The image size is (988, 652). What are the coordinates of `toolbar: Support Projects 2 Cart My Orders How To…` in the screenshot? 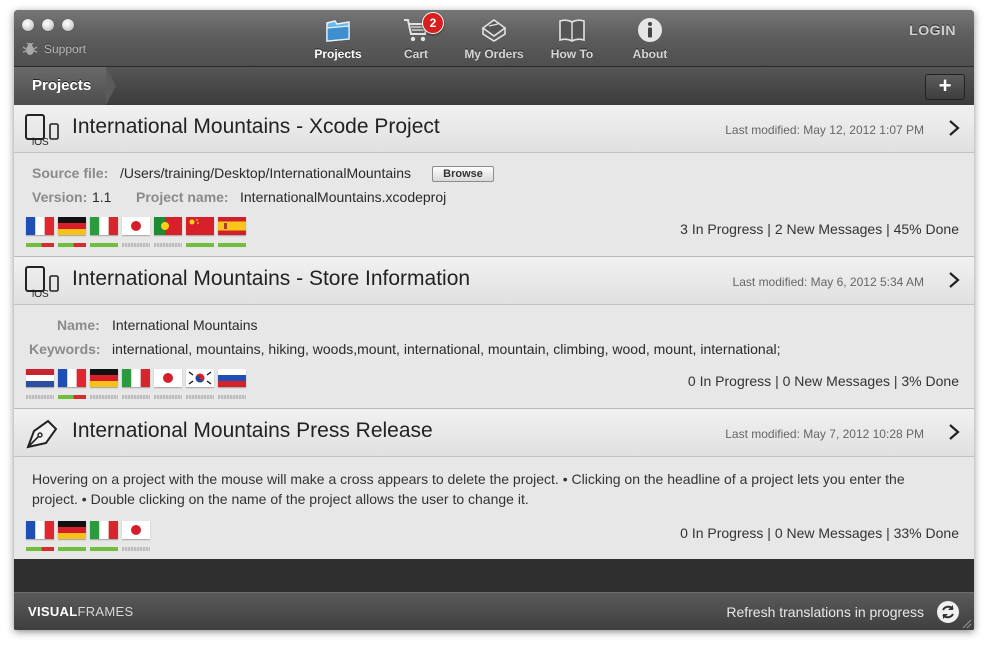 It's located at (494, 38).